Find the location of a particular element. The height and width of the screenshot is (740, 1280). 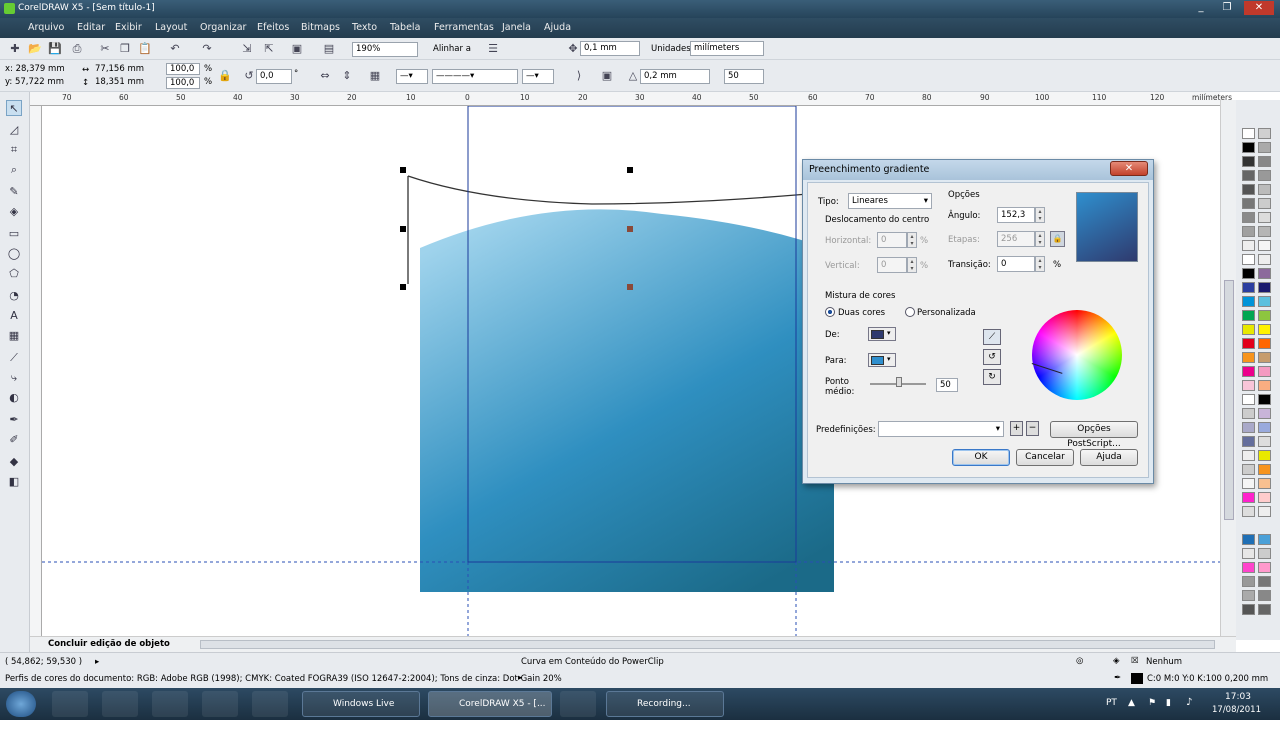

paste-icon: 📋 is located at coordinates (145, 49).